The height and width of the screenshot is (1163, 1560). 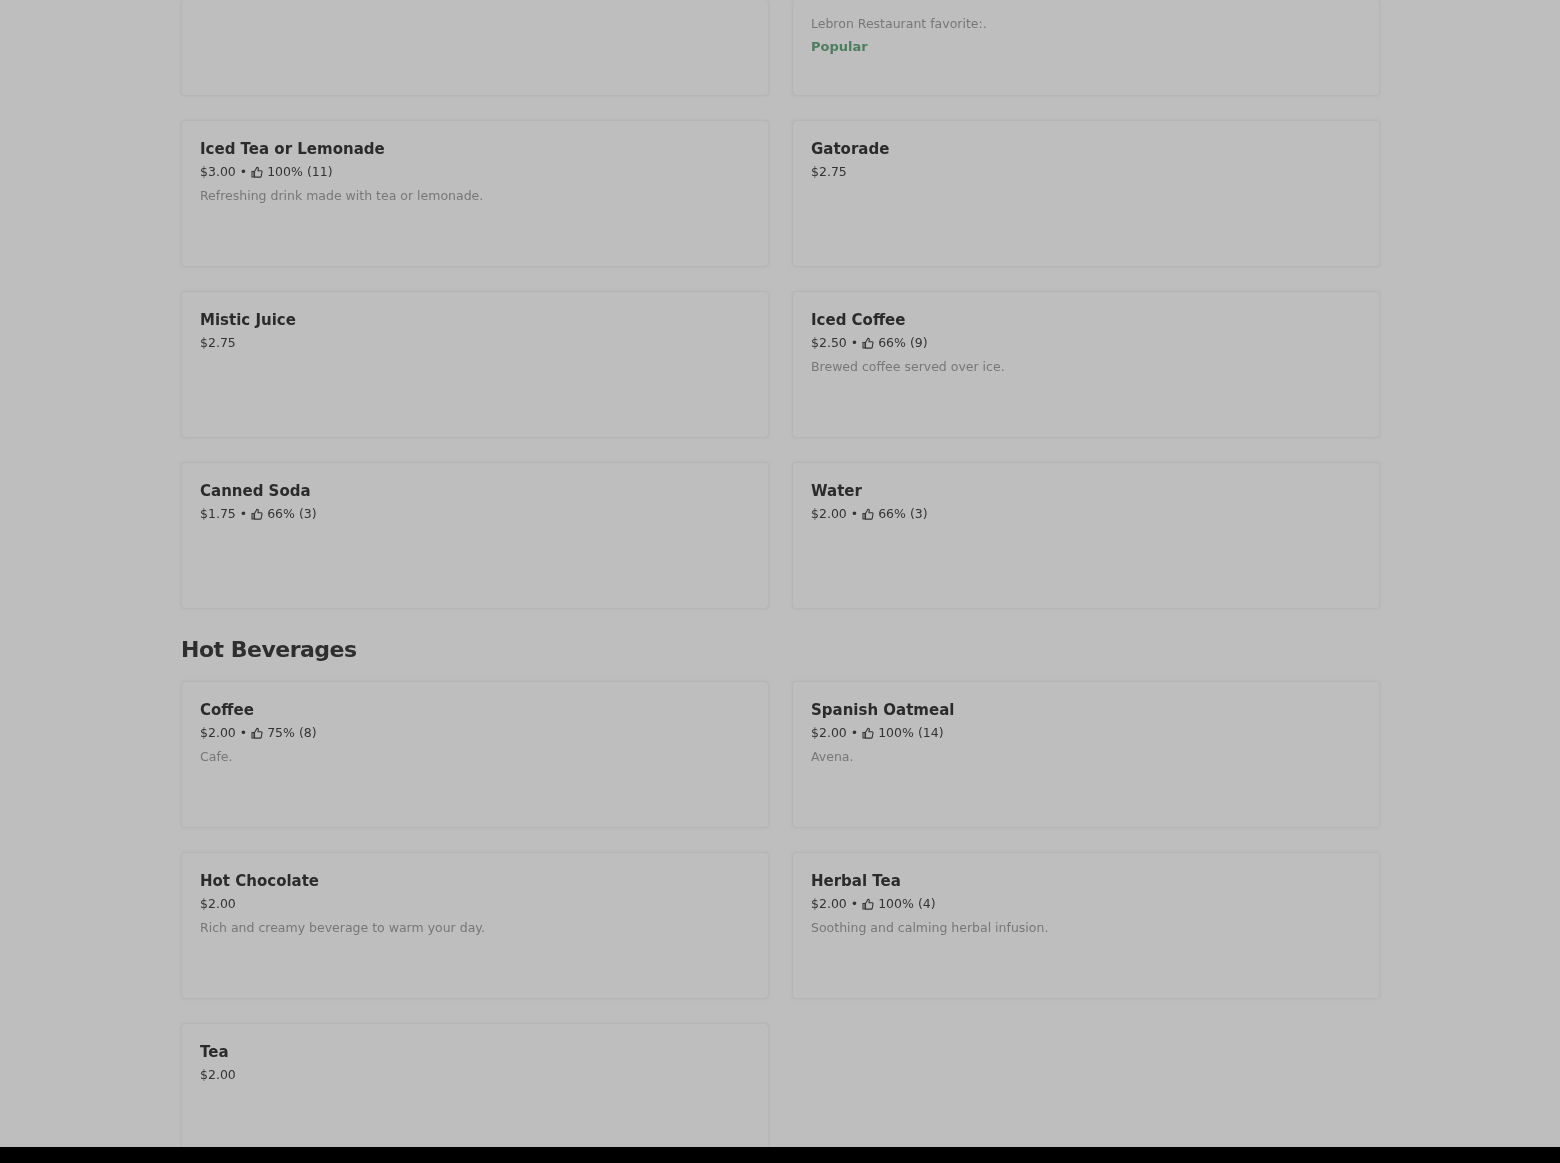 What do you see at coordinates (856, 881) in the screenshot?
I see `item-name: Herbal Tea` at bounding box center [856, 881].